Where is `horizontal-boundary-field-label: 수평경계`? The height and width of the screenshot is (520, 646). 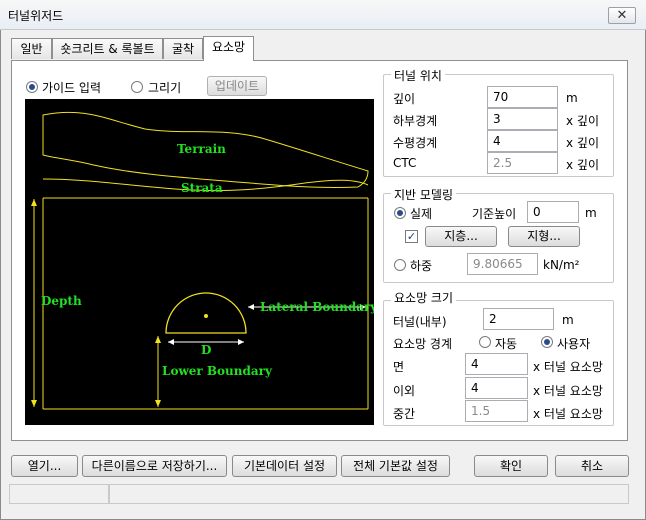
horizontal-boundary-field-label: 수평경계 is located at coordinates (415, 143).